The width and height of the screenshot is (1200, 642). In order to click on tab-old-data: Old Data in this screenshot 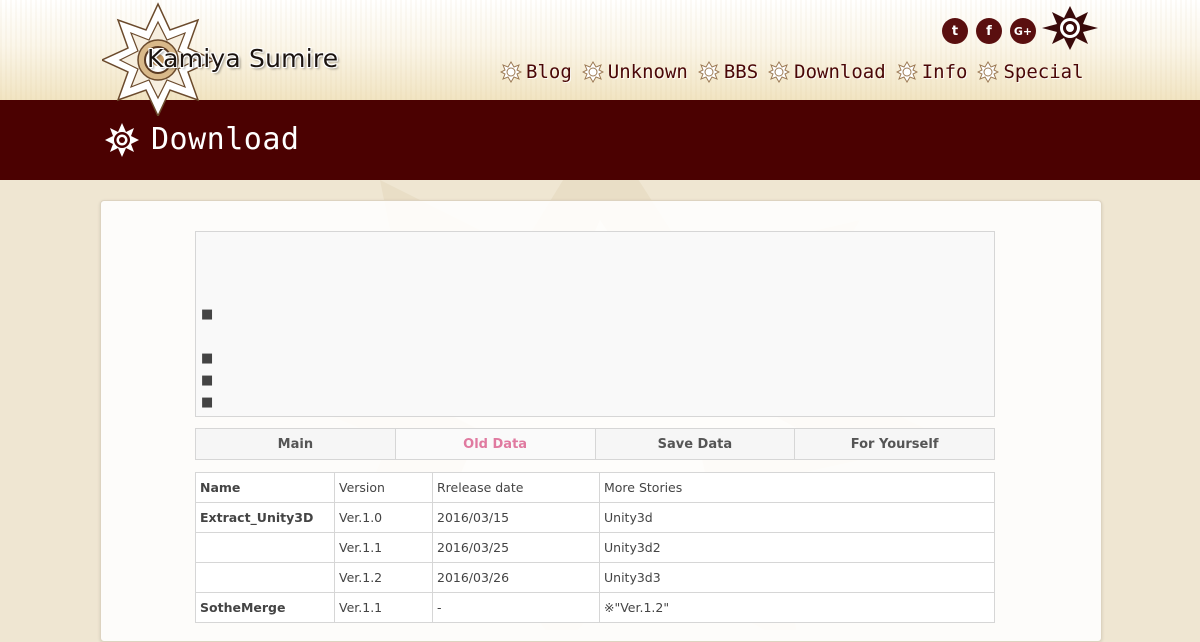, I will do `click(495, 444)`.